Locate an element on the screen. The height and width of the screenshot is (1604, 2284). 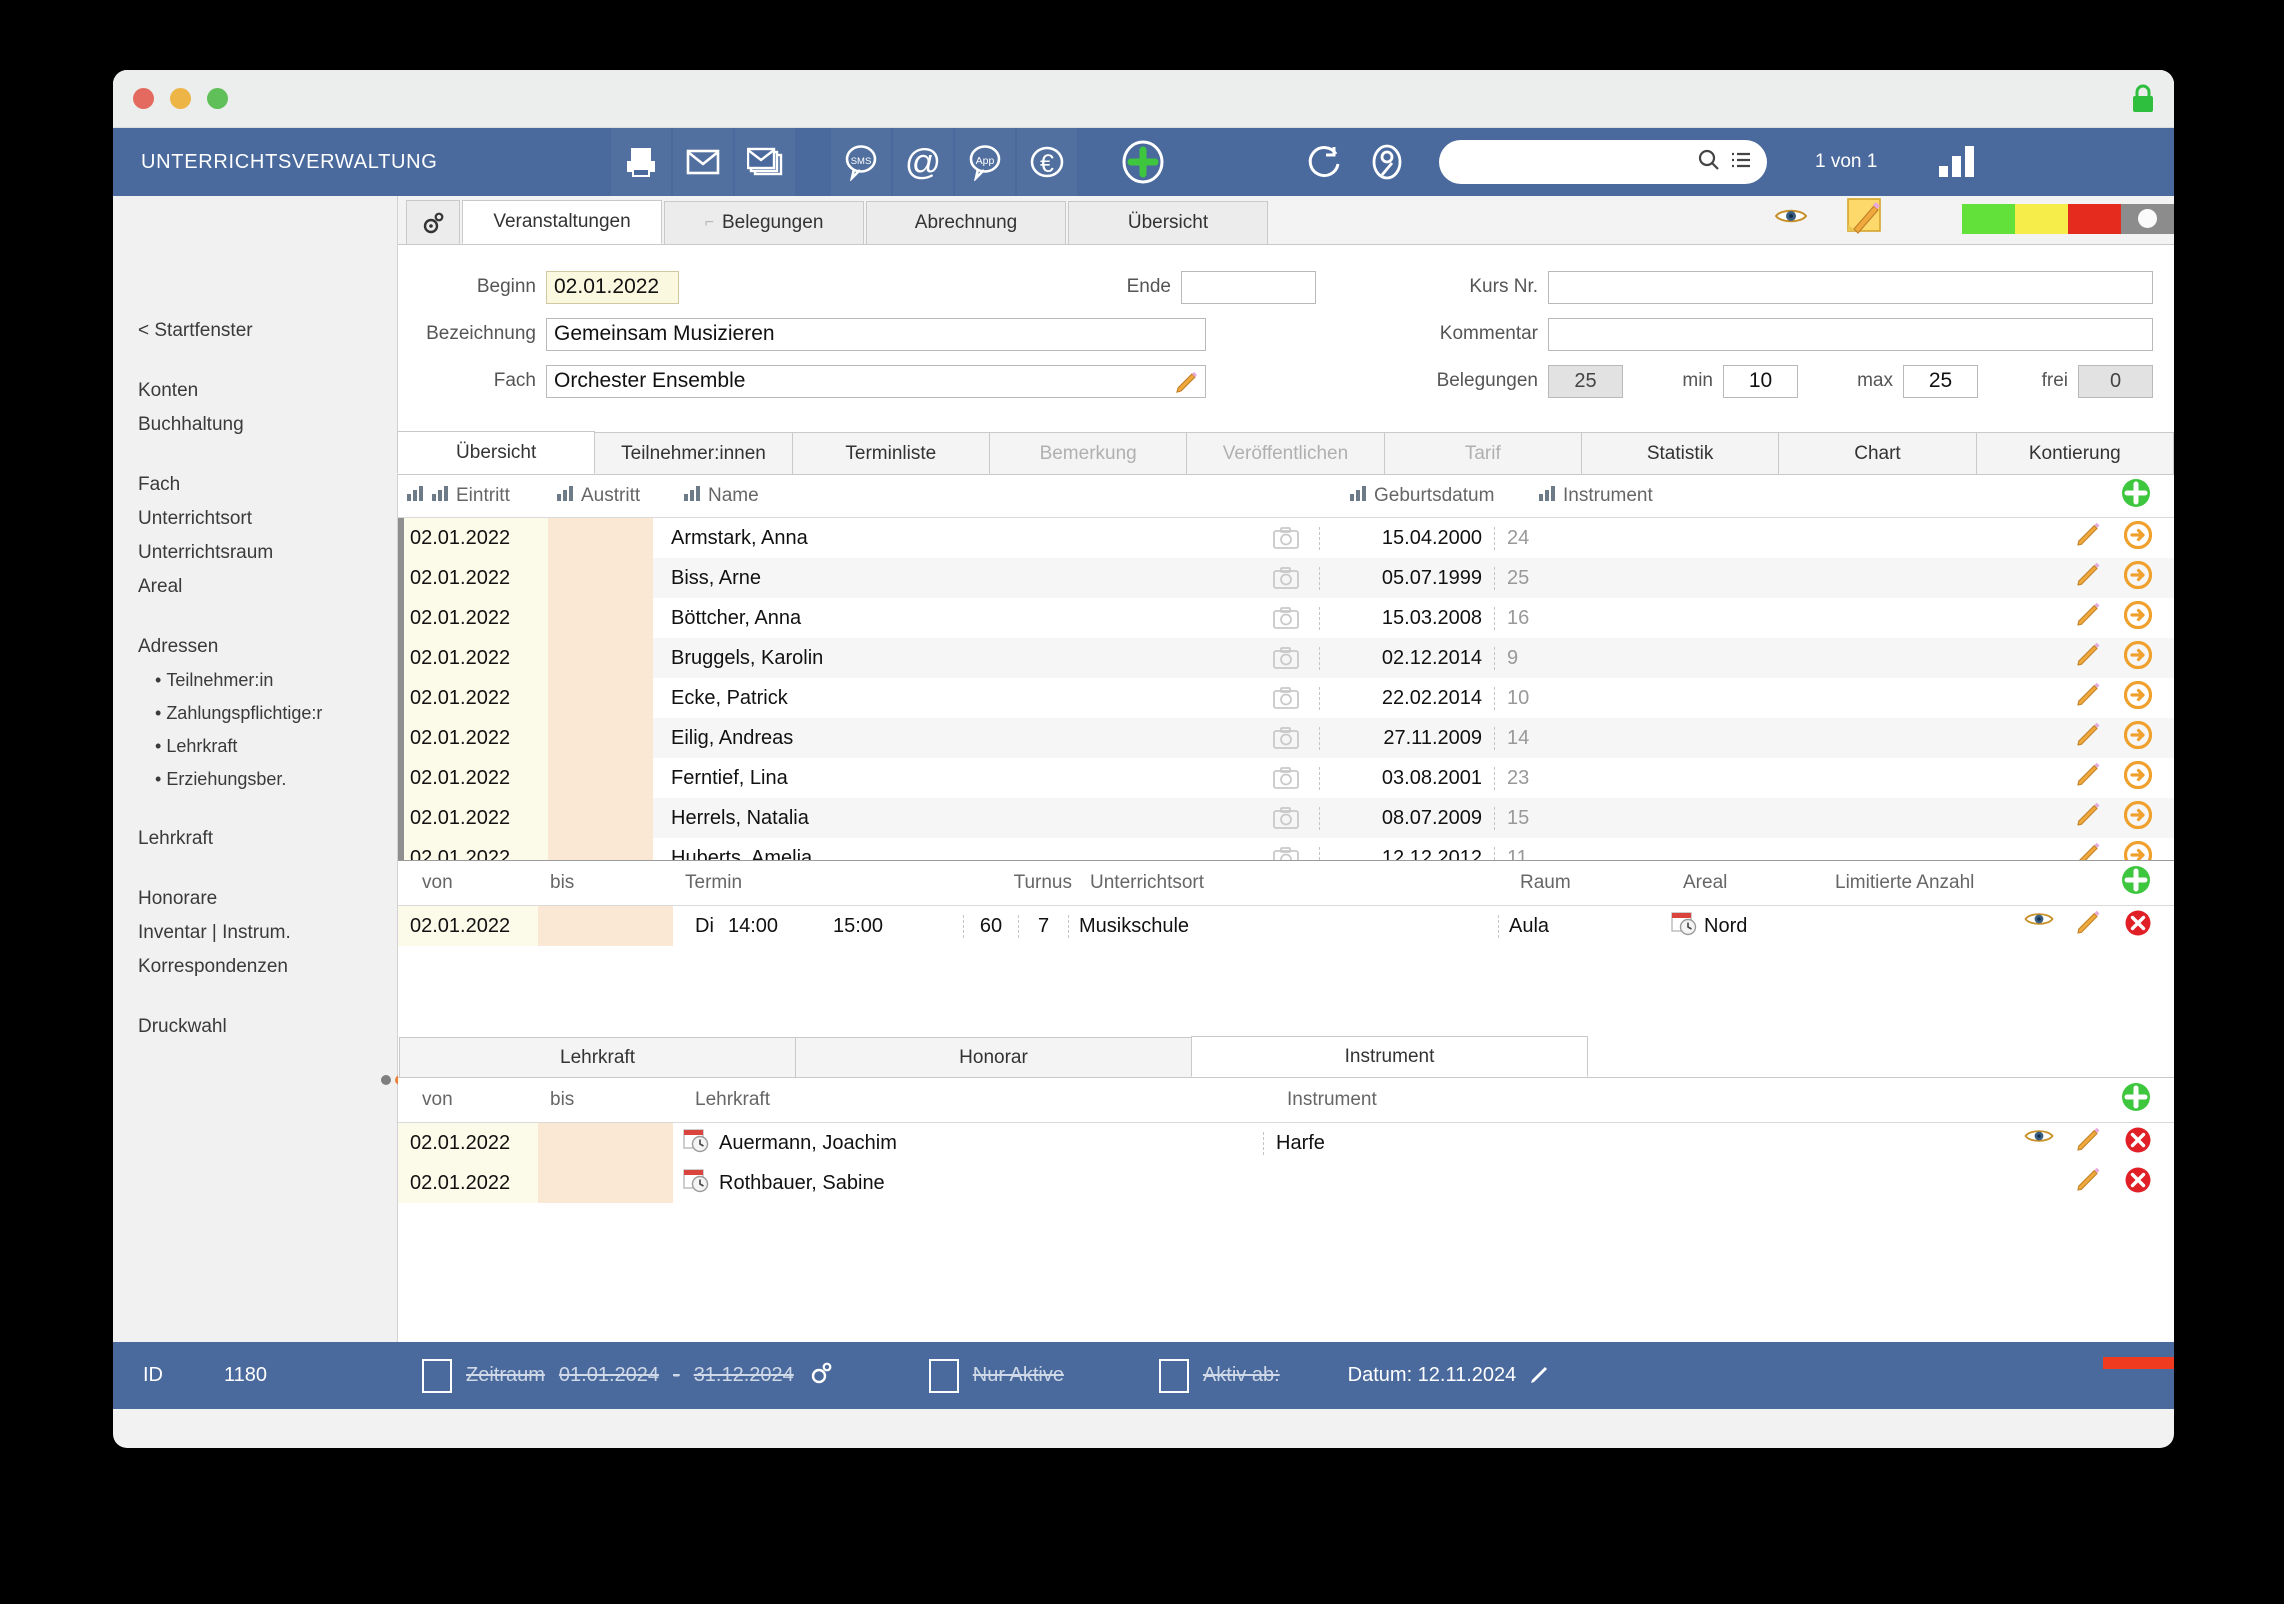
zoom-window-button is located at coordinates (217, 98).